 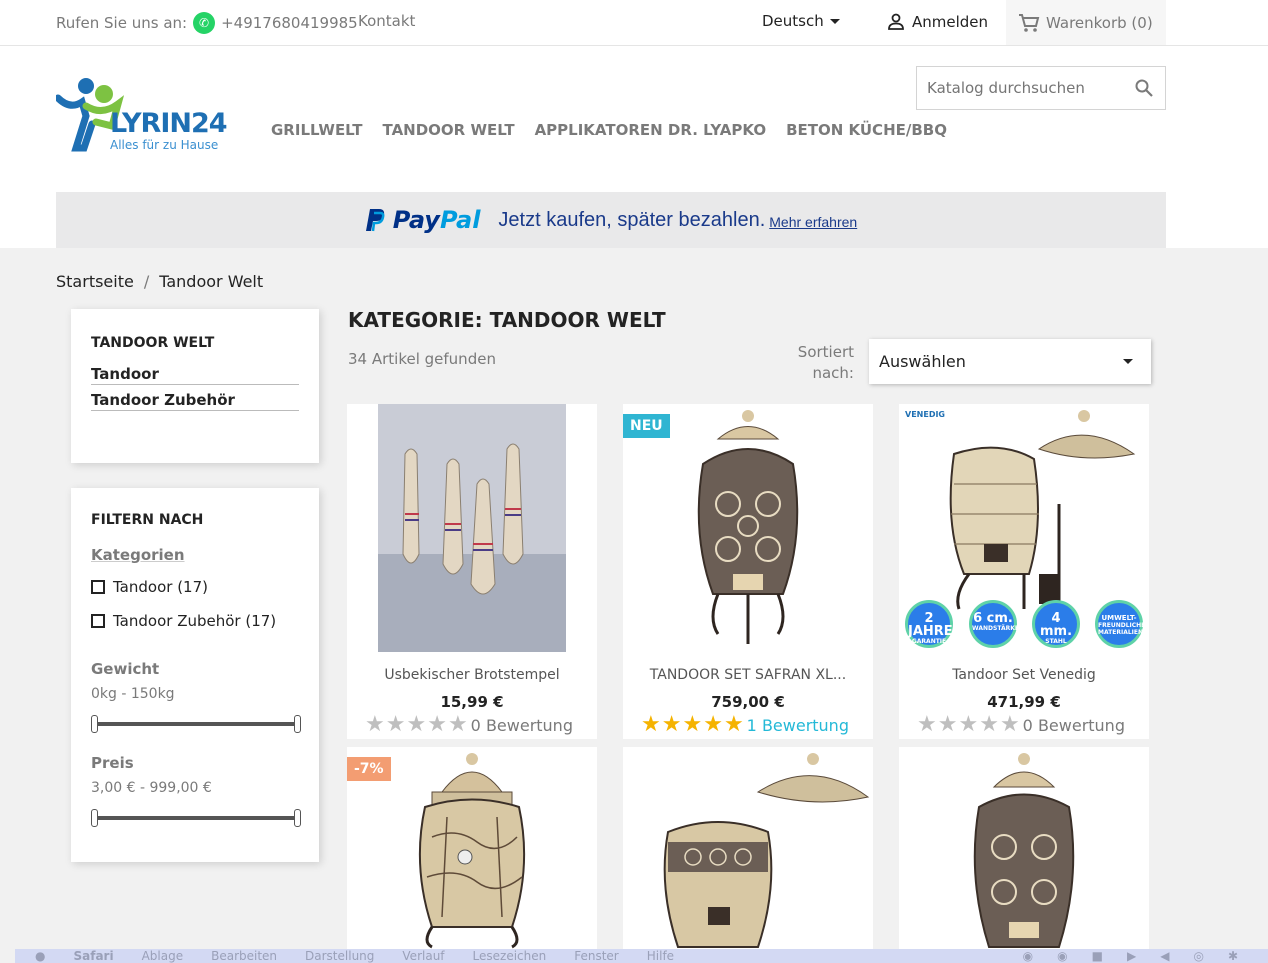 I want to click on os-menu-ablage: Ablage, so click(x=163, y=956).